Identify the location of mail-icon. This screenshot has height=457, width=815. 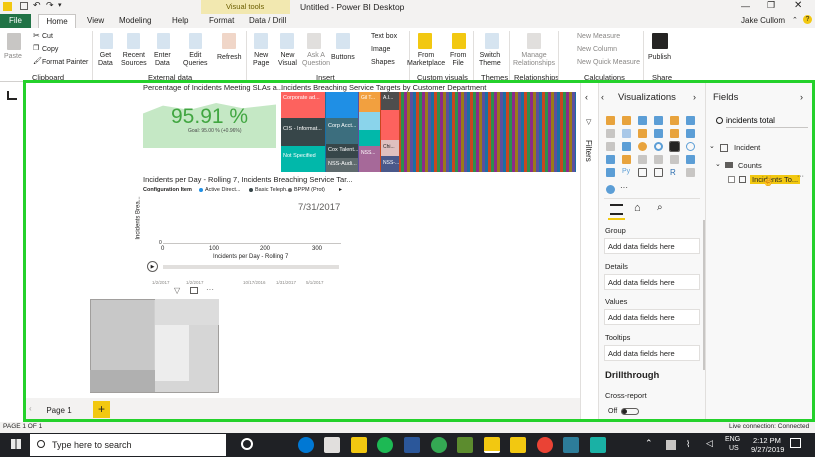
(332, 445).